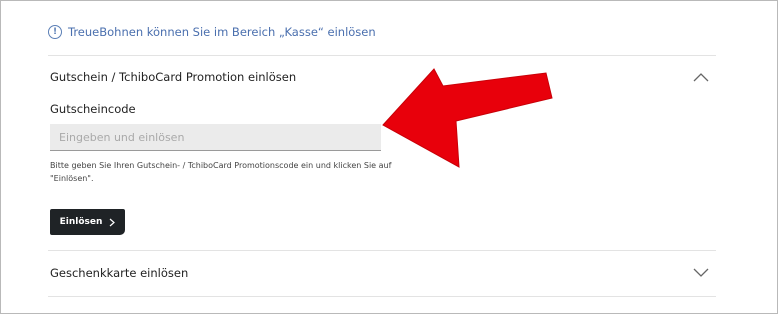  I want to click on gift-card-section-title: Geschenkkarte einlösen, so click(119, 273).